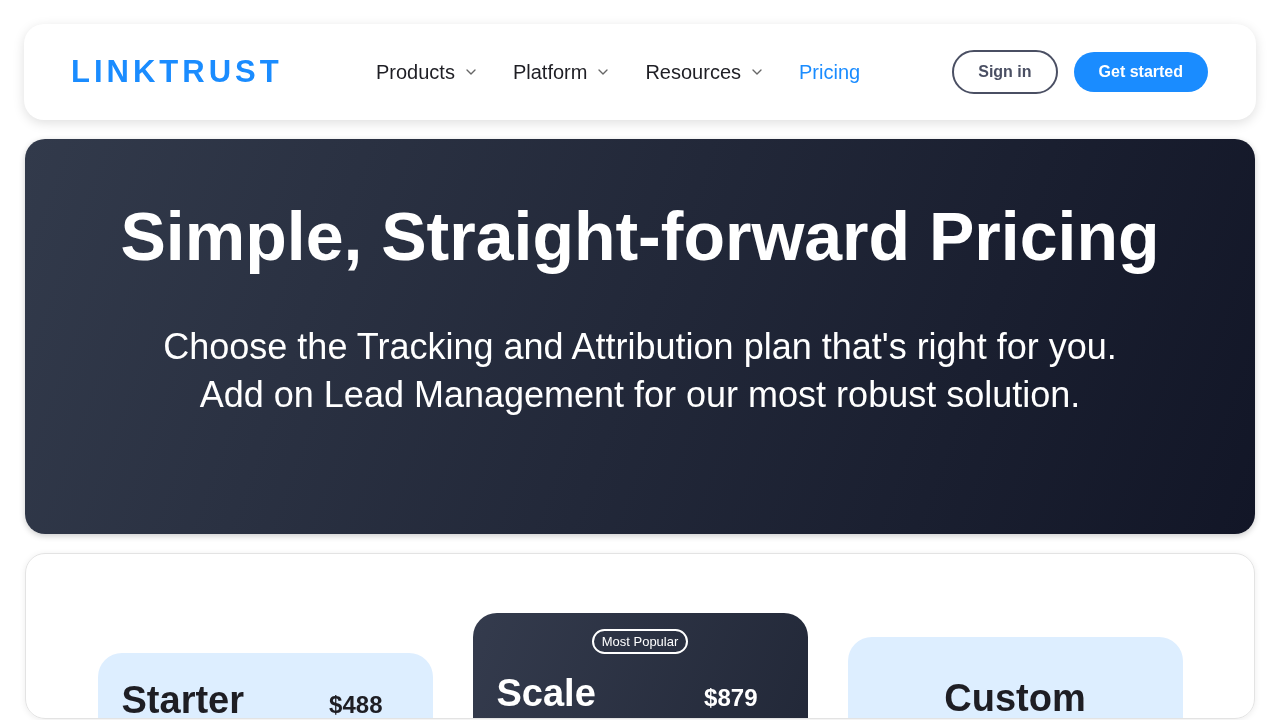 The height and width of the screenshot is (720, 1280). Describe the element at coordinates (640, 236) in the screenshot. I see `hero-title: Simple, Straight-forward Pricing` at that location.